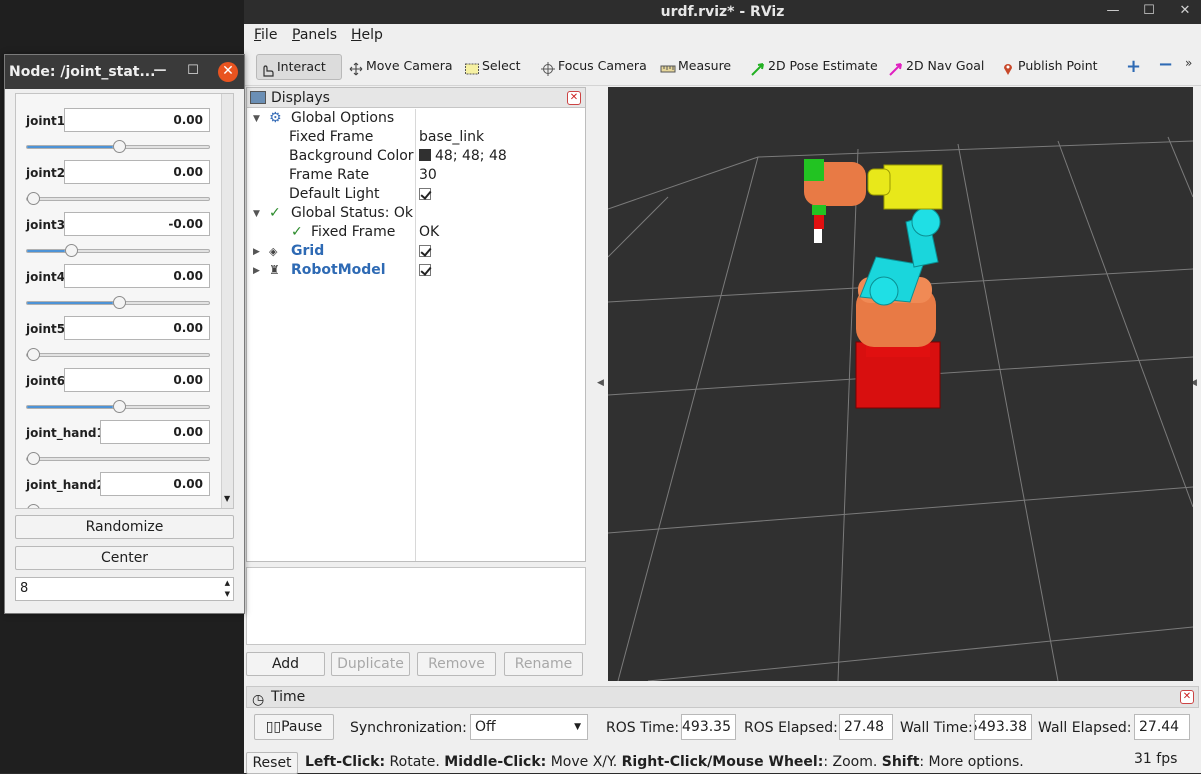 Image resolution: width=1201 pixels, height=774 pixels. Describe the element at coordinates (471, 156) in the screenshot. I see `background-color-text: 48; 48; 48` at that location.